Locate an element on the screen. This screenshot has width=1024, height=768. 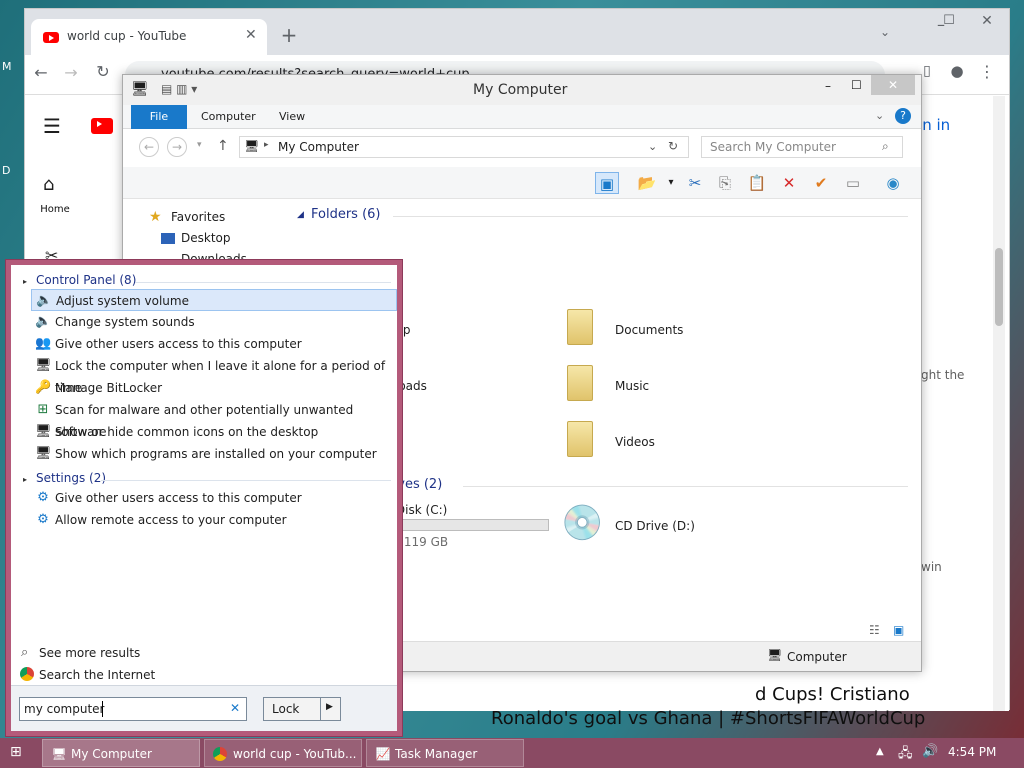
cd-drive-label: CD Drive (D:) is located at coordinates (655, 526).